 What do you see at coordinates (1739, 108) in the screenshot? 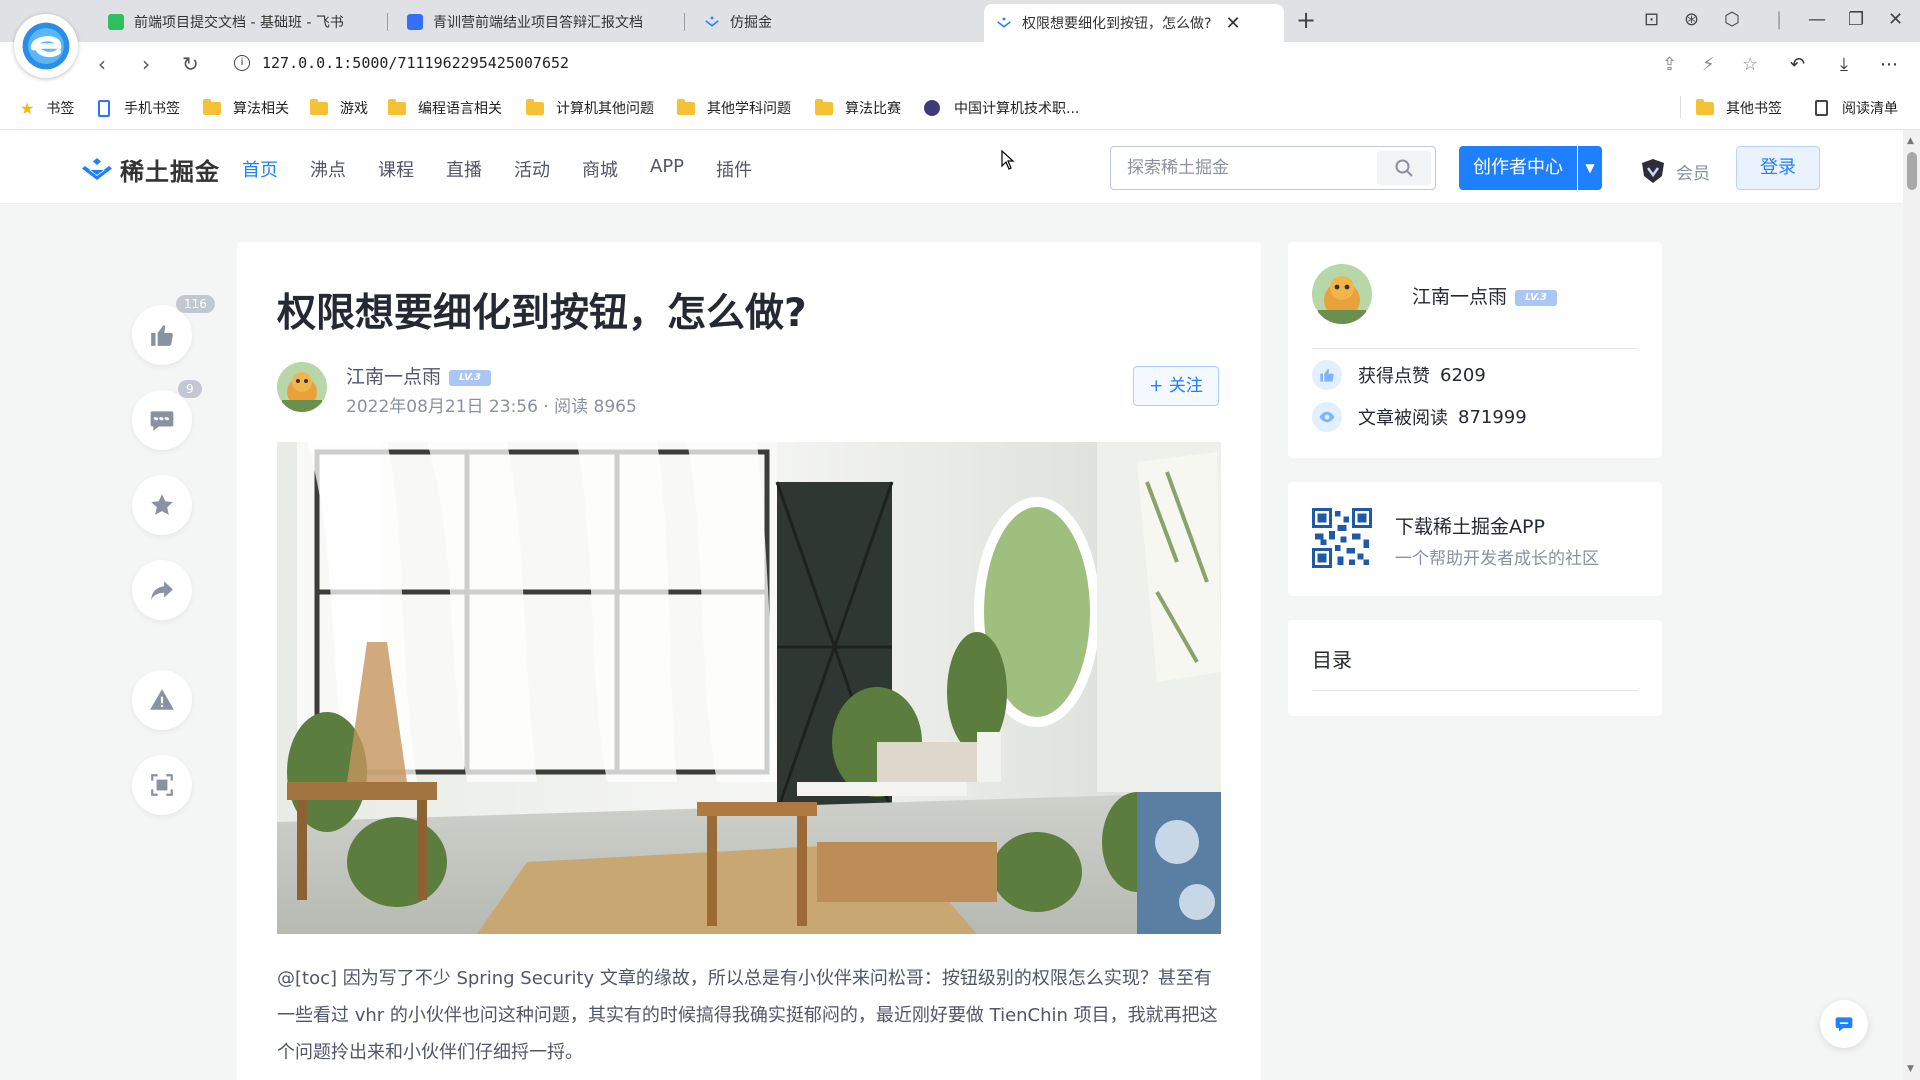
I see `bookmark-folder: 其他书签` at bounding box center [1739, 108].